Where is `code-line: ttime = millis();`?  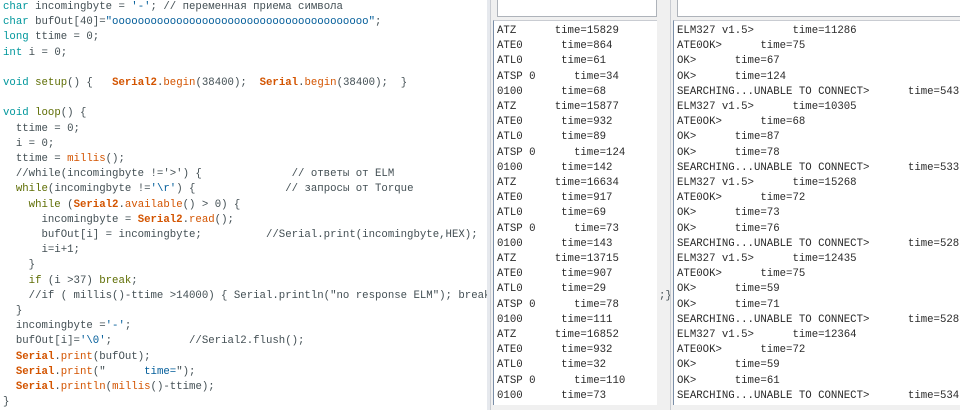 code-line: ttime = millis(); is located at coordinates (64, 159).